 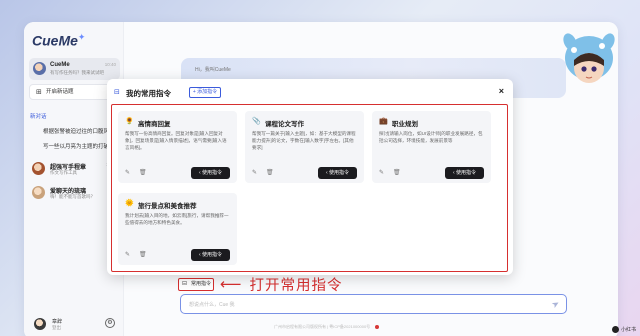 What do you see at coordinates (58, 40) in the screenshot?
I see `app-logo: CueMe✦` at bounding box center [58, 40].